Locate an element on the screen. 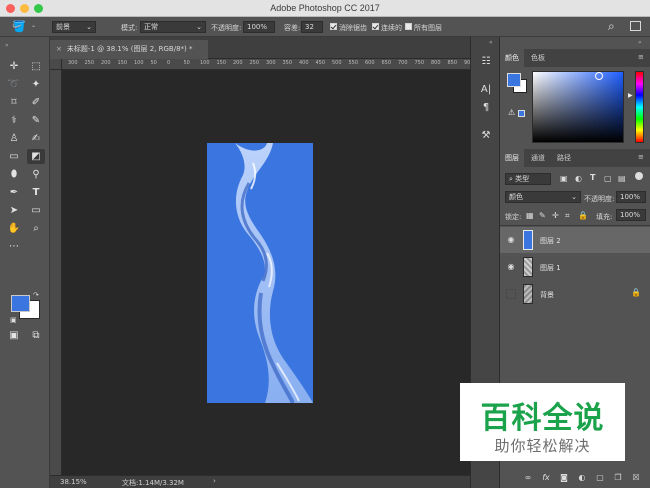 The image size is (650, 488). color-field is located at coordinates (578, 107).